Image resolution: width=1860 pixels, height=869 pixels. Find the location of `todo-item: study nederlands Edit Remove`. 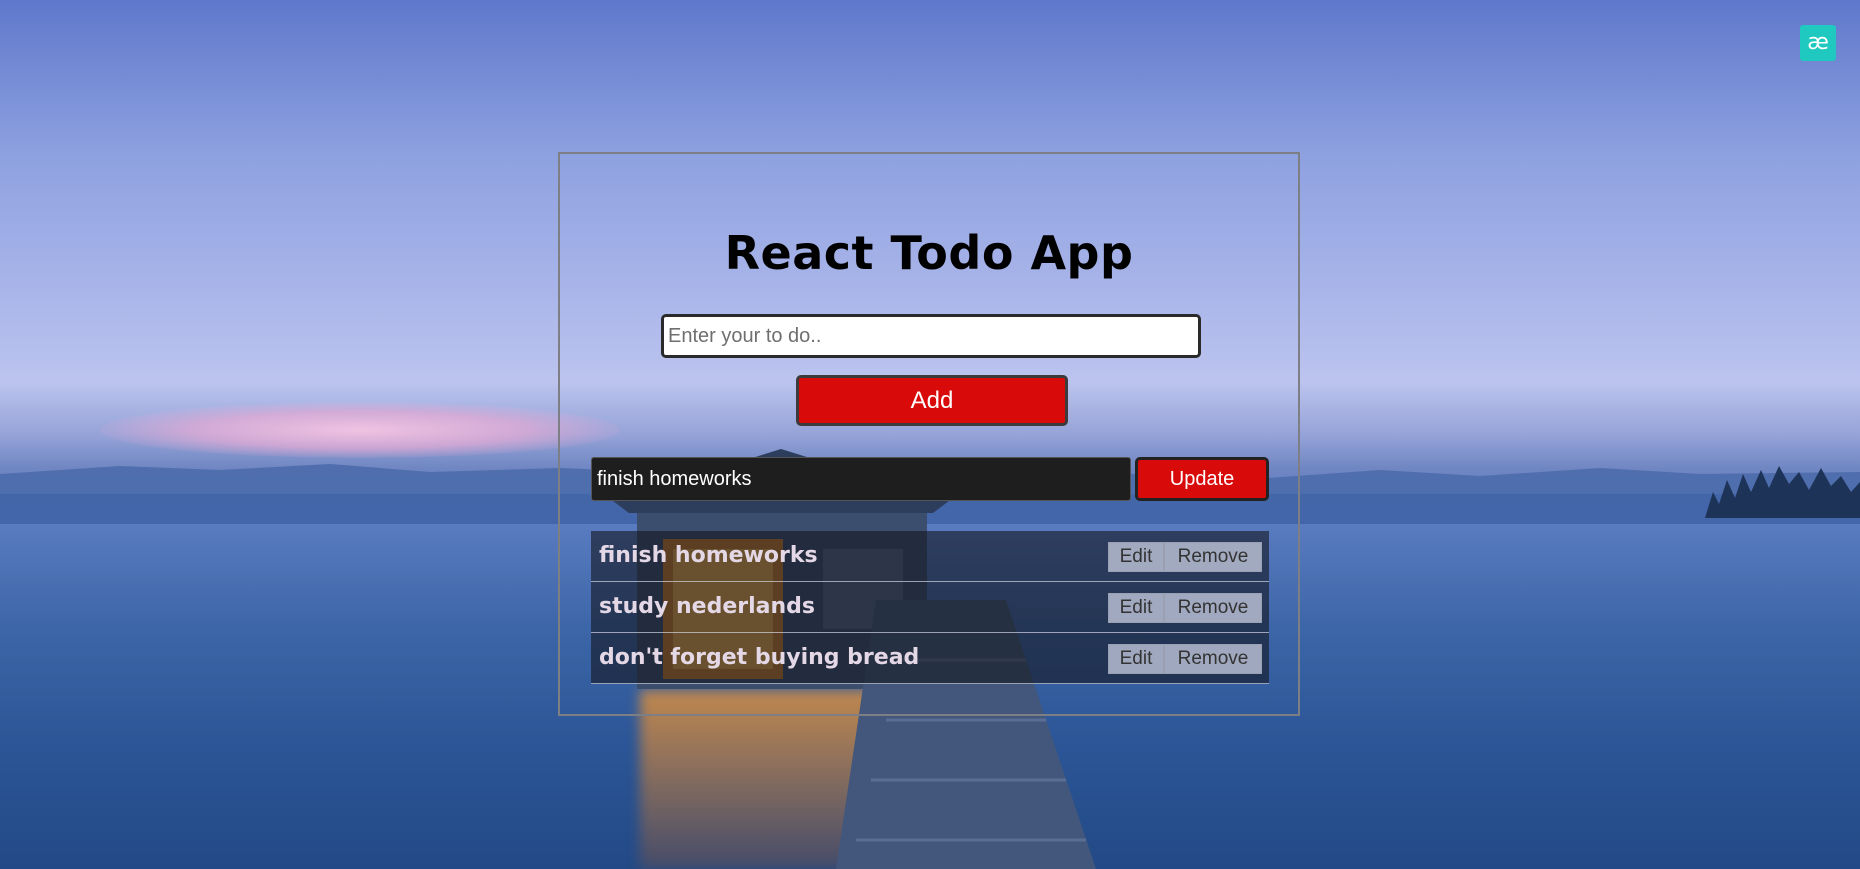

todo-item: study nederlands Edit Remove is located at coordinates (930, 607).